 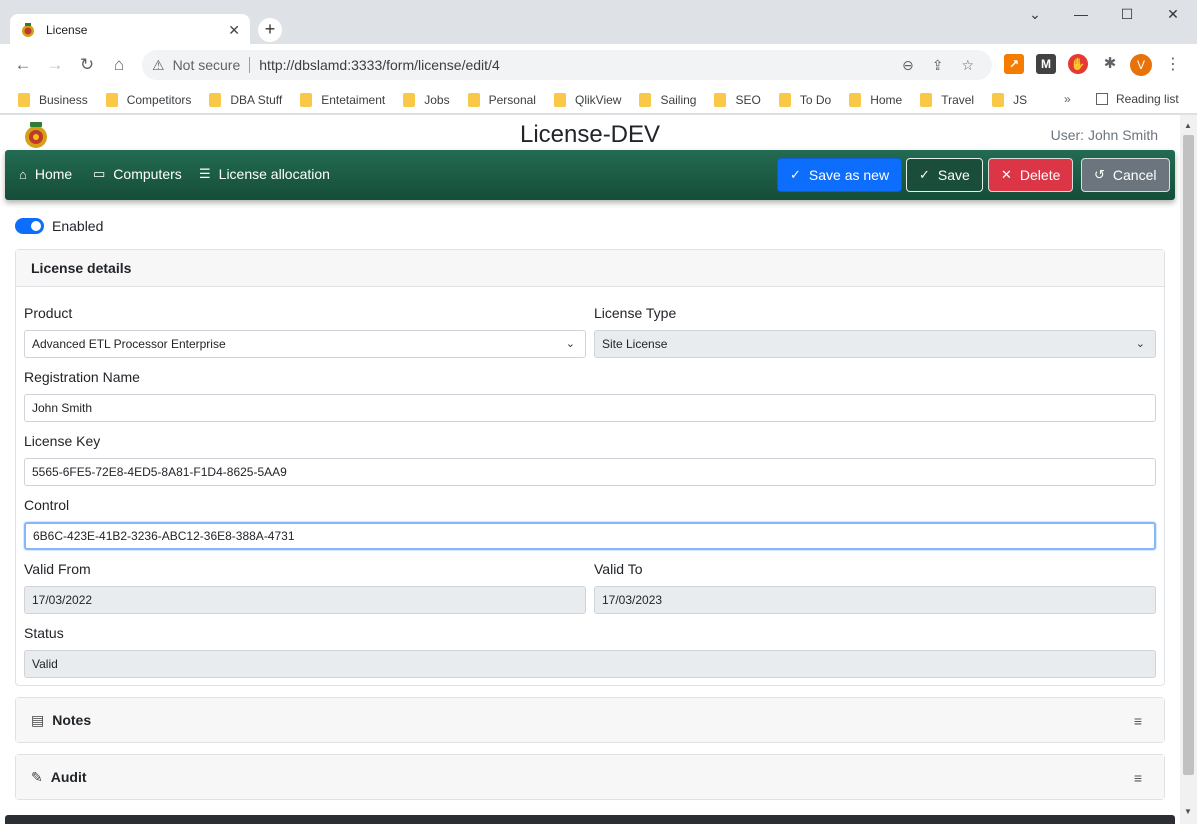 What do you see at coordinates (580, 65) in the screenshot?
I see `url-text: http://dbslamd:3333/form/license/edit/4` at bounding box center [580, 65].